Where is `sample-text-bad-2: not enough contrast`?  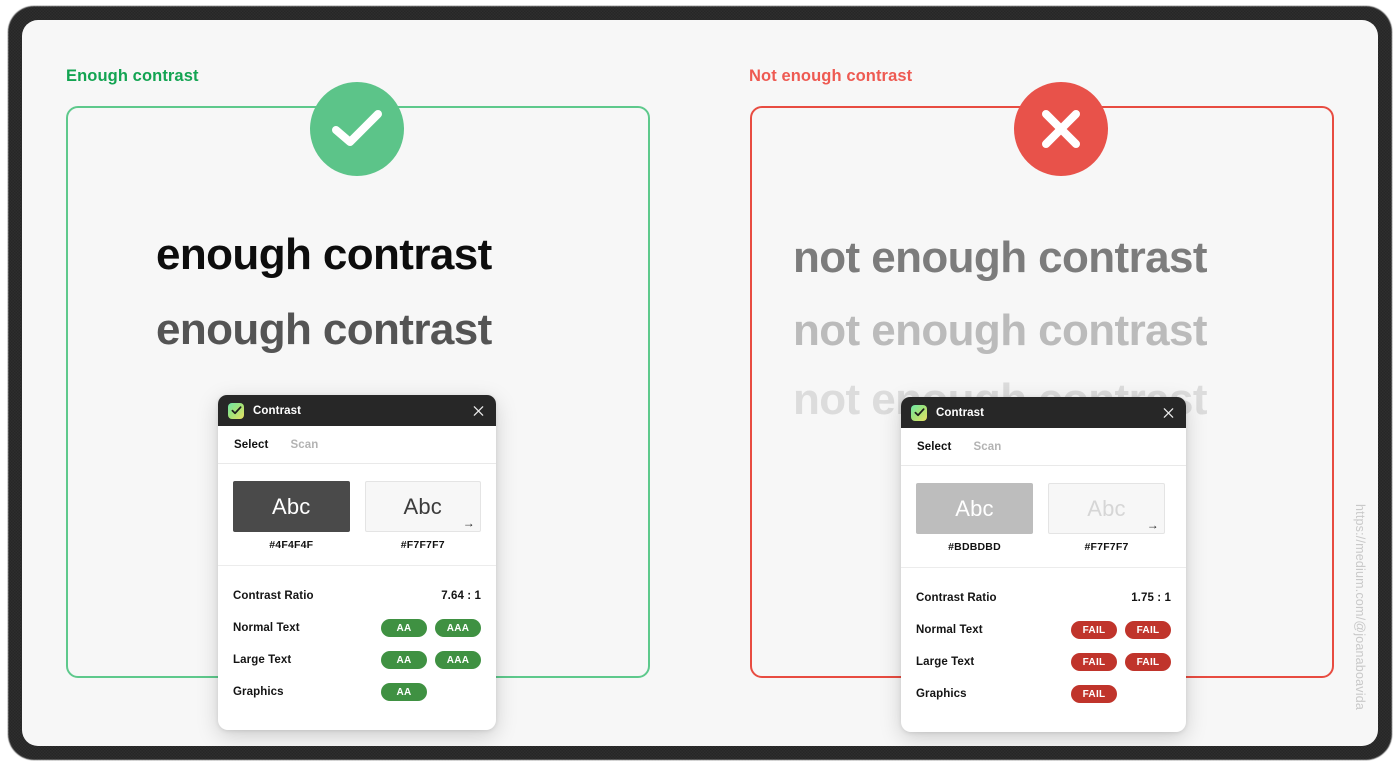
sample-text-bad-2: not enough contrast is located at coordinates (1000, 330).